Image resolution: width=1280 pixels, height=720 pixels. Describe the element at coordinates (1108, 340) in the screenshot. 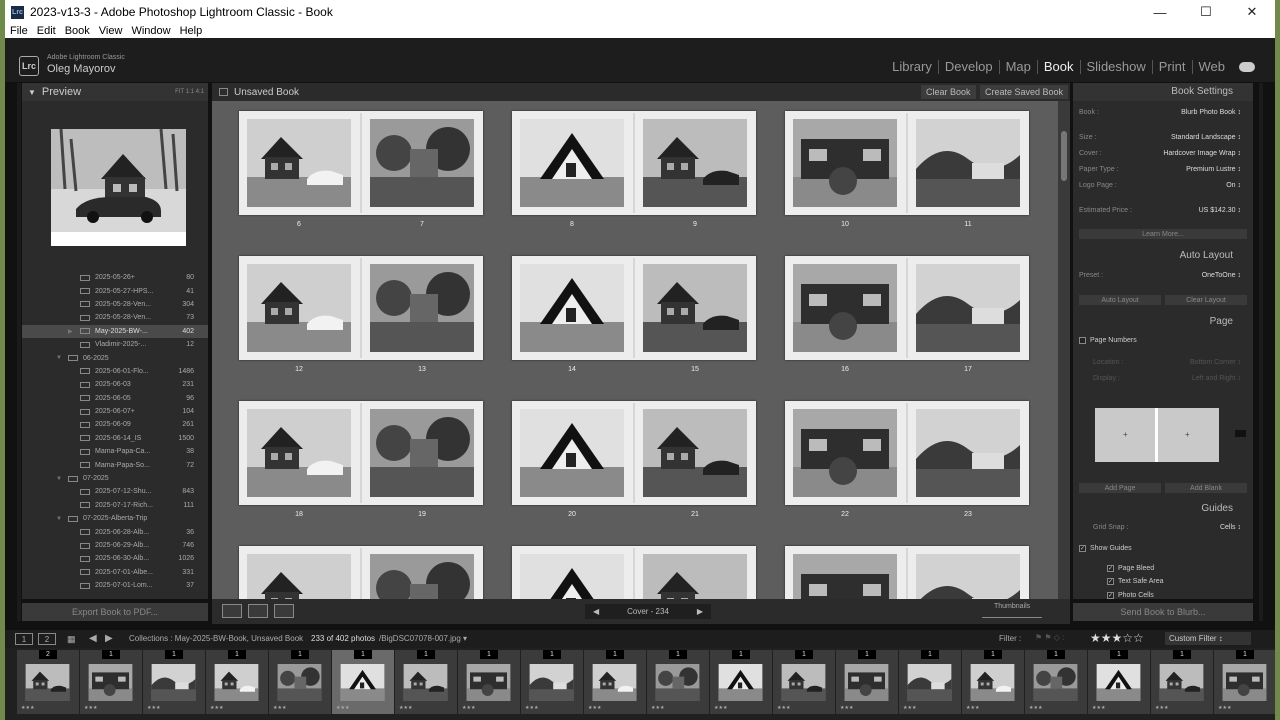

I see `page-numbers-checkbox: Page Numbers` at that location.